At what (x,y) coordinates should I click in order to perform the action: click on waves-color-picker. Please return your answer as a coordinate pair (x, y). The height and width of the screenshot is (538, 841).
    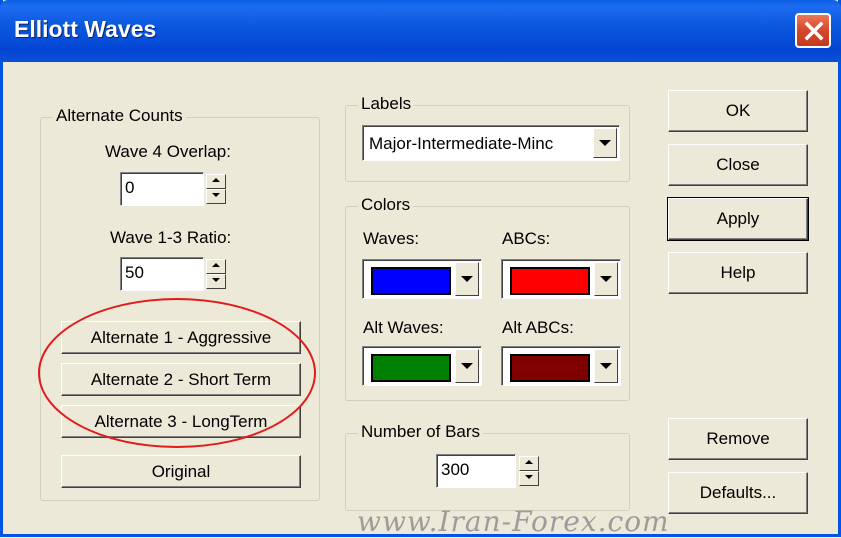
    Looking at the image, I should click on (422, 279).